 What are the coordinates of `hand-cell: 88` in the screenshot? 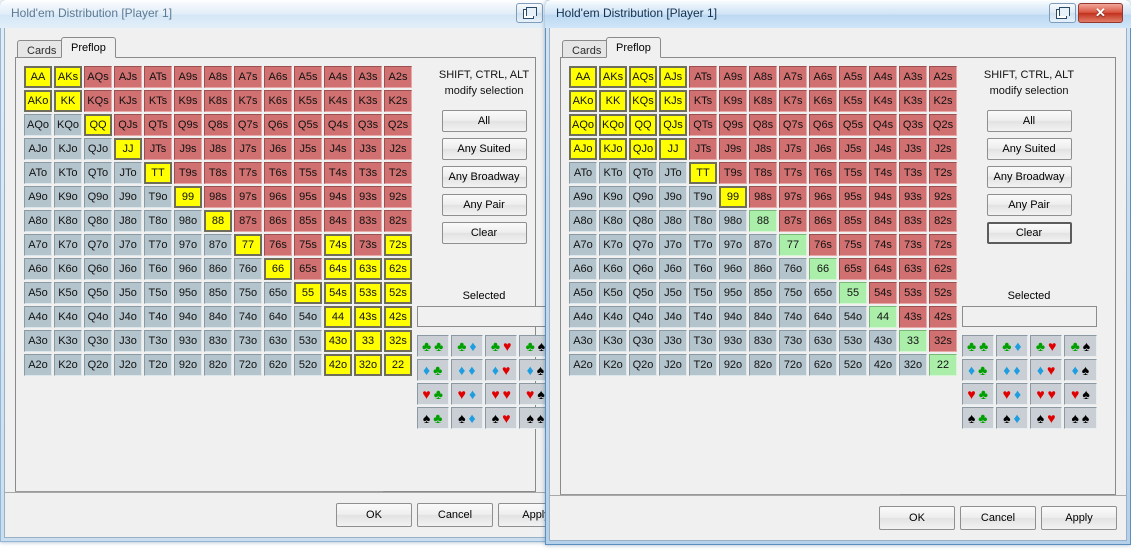 It's located at (763, 221).